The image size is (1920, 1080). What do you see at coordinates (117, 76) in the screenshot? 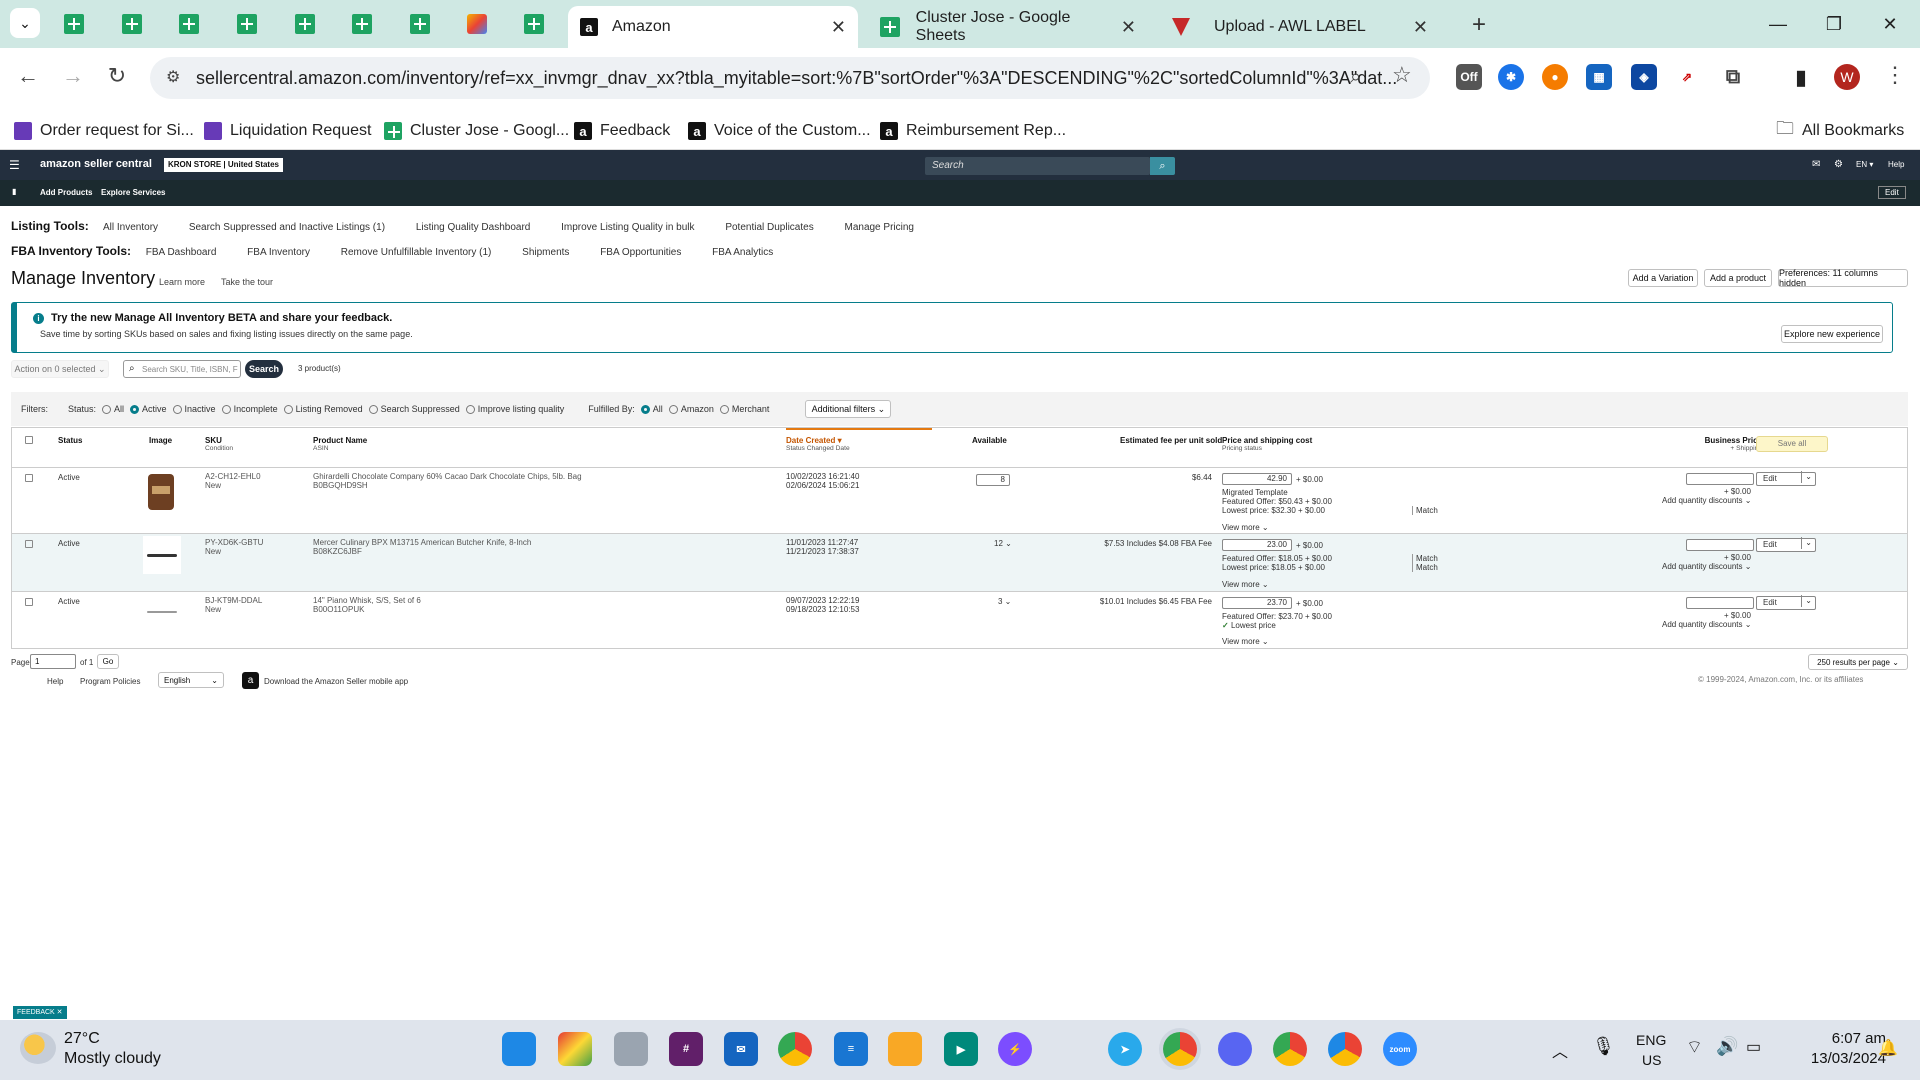
I see `reload-button: ↻` at bounding box center [117, 76].